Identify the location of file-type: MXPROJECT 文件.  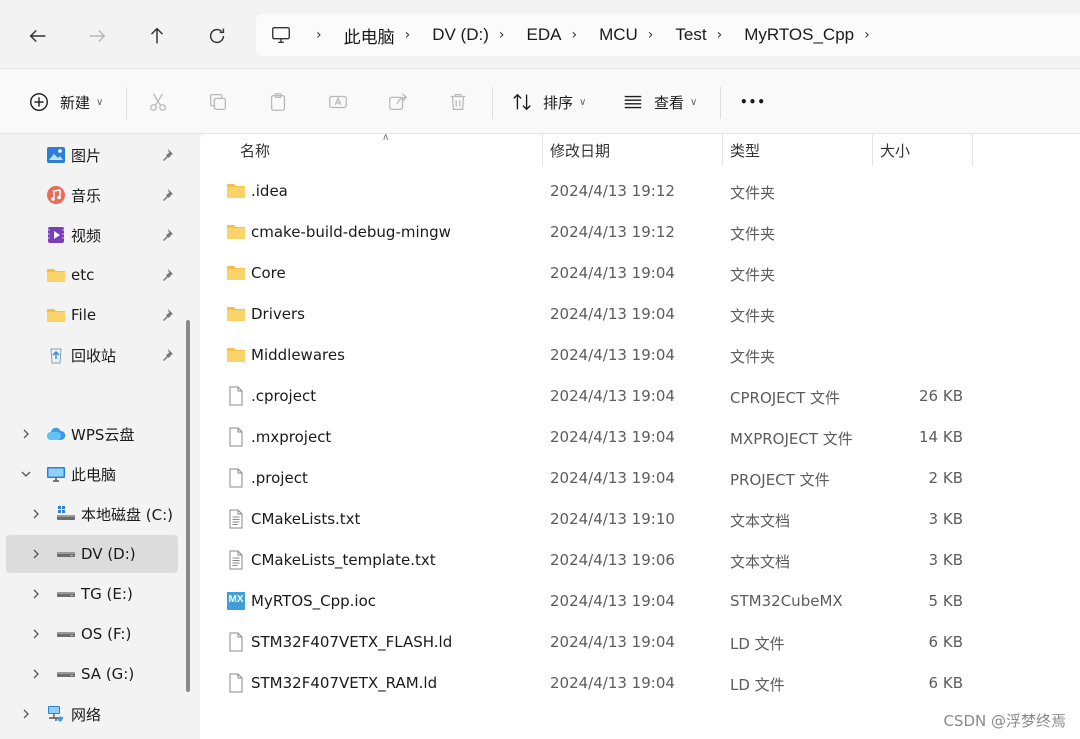
(791, 439).